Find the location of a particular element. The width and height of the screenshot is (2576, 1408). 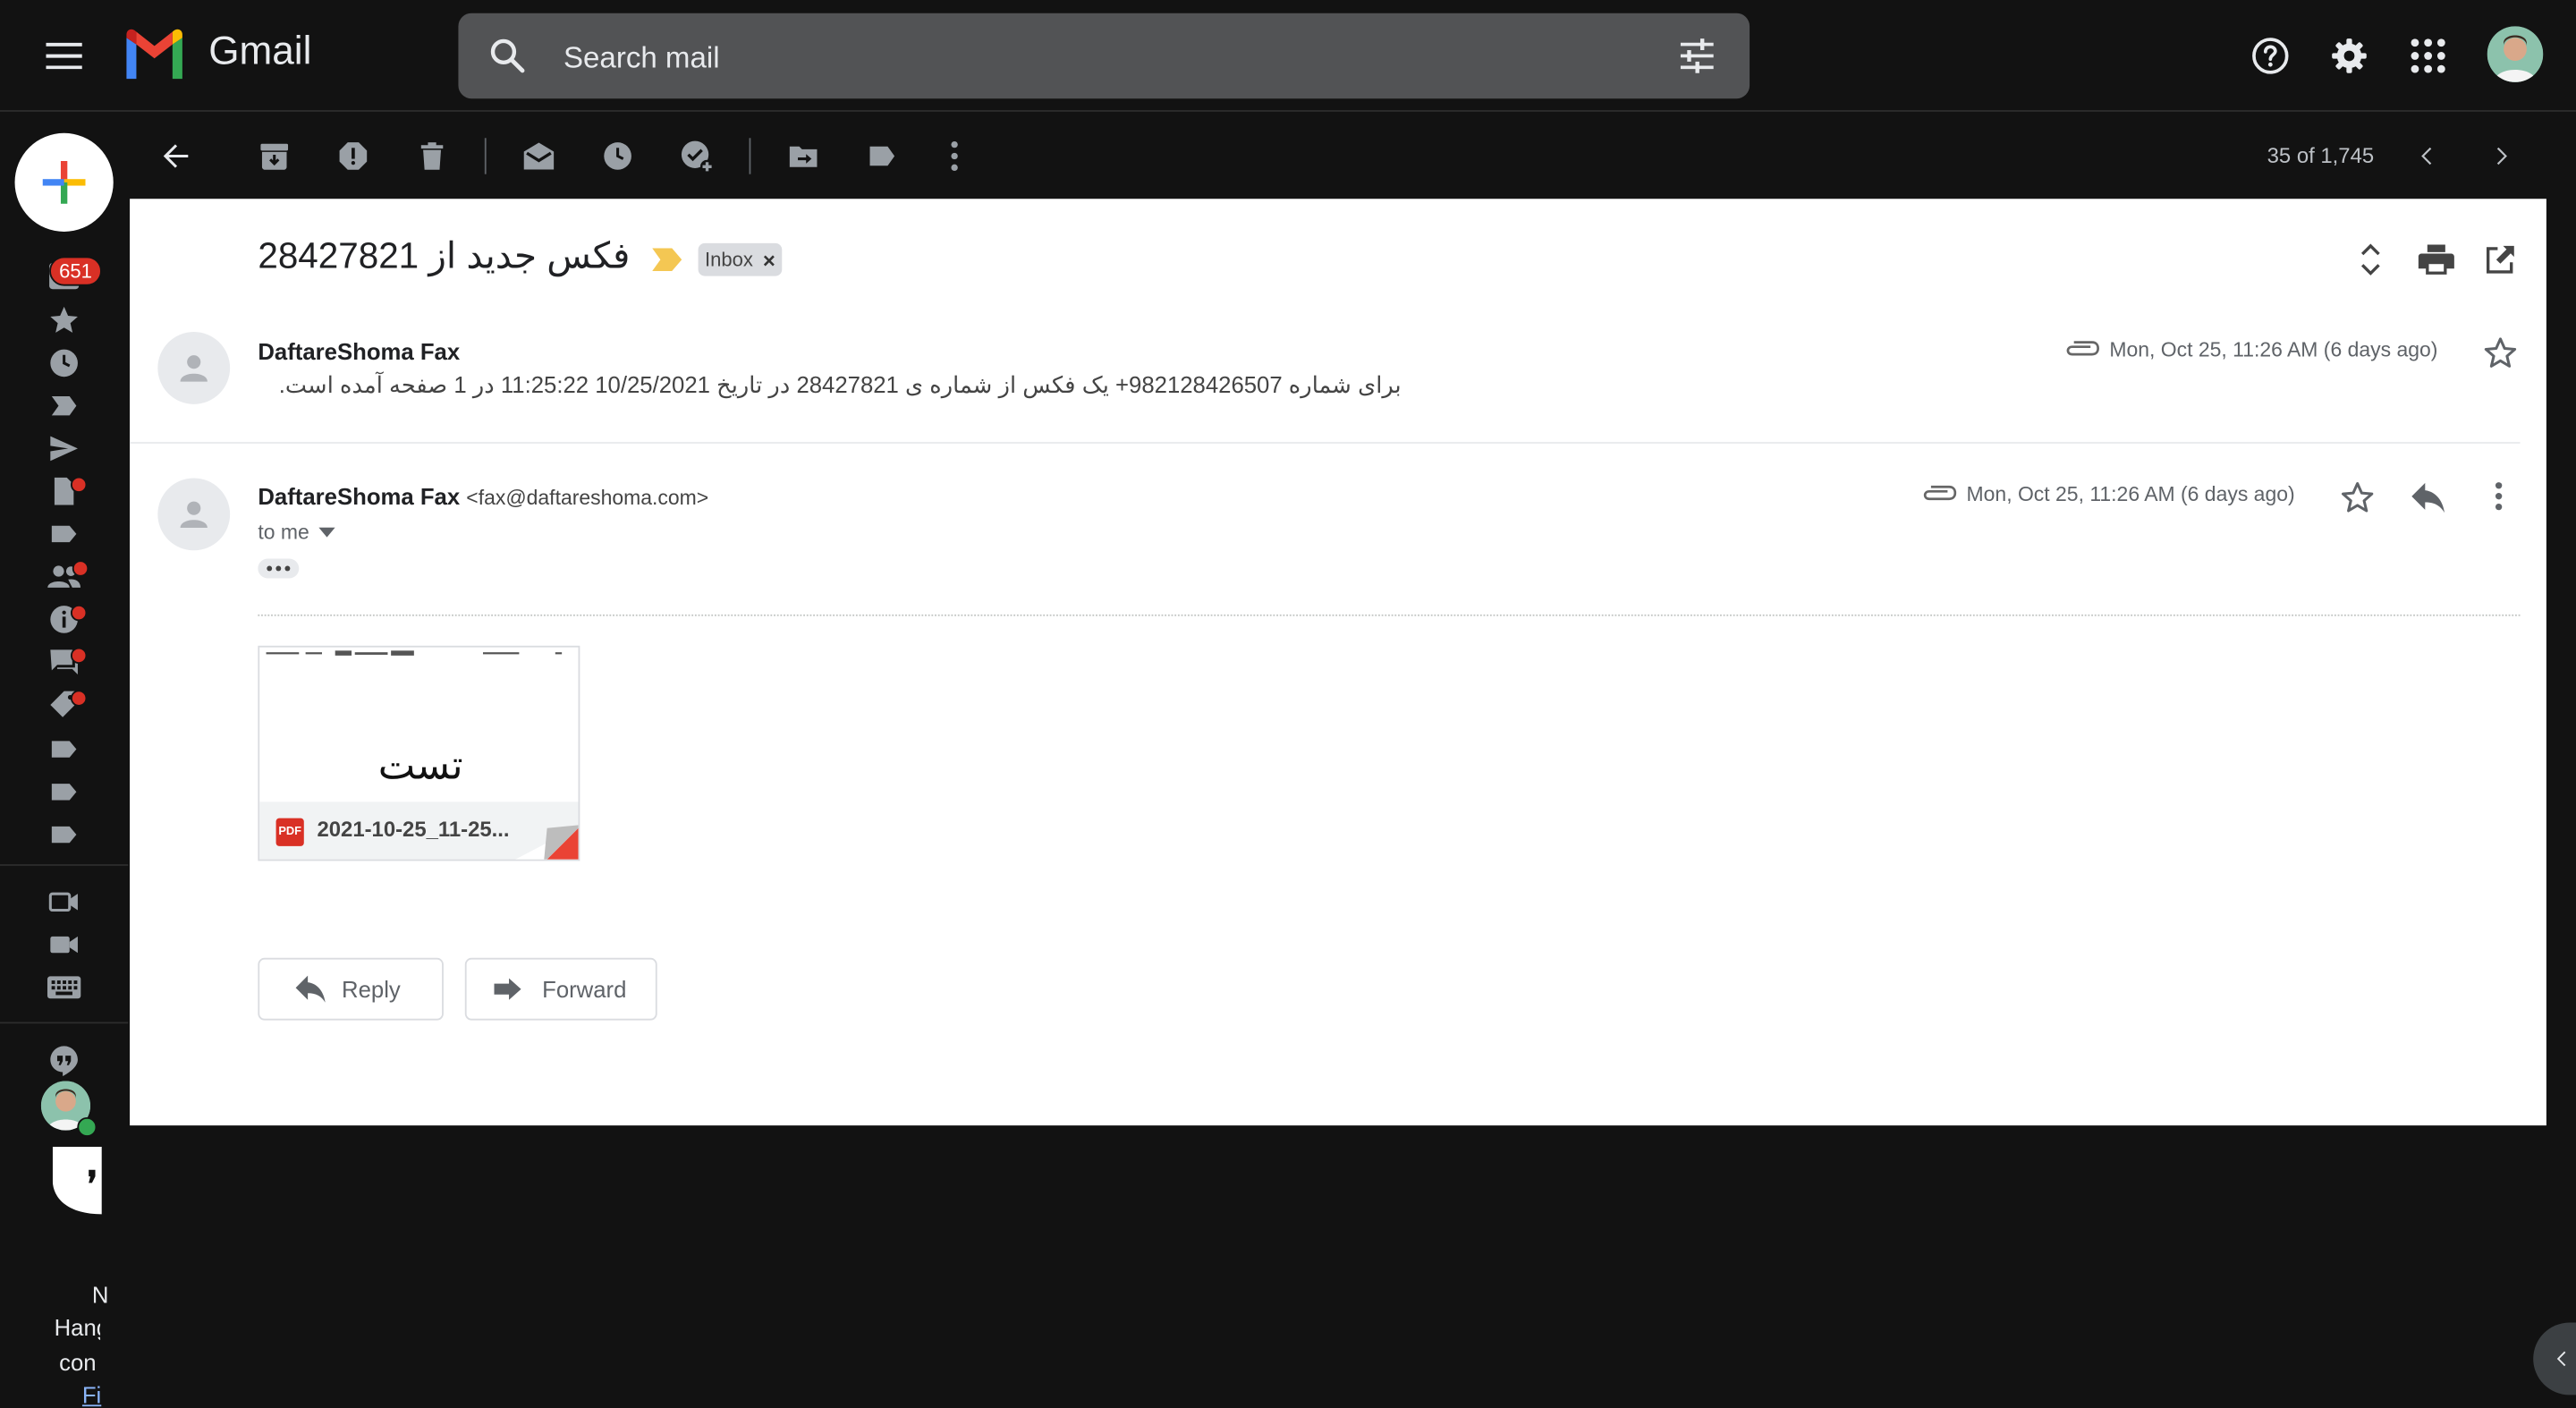

sidebar-item-sent is located at coordinates (63, 448).